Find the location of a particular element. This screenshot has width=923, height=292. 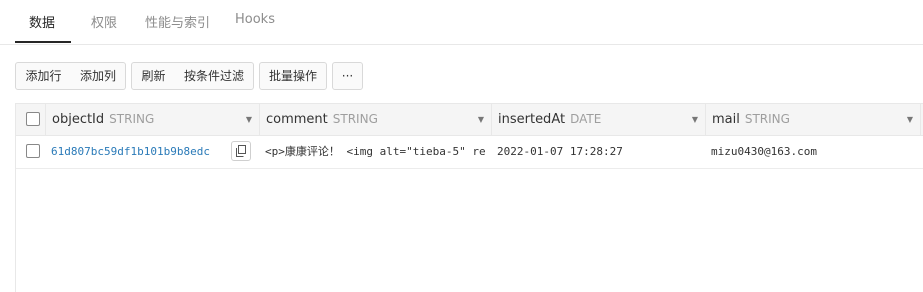

add-row-button: 添加行 is located at coordinates (43, 76).